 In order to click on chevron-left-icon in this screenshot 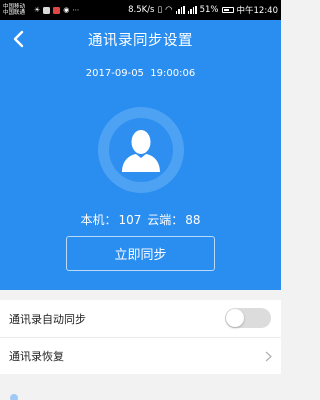, I will do `click(18, 39)`.